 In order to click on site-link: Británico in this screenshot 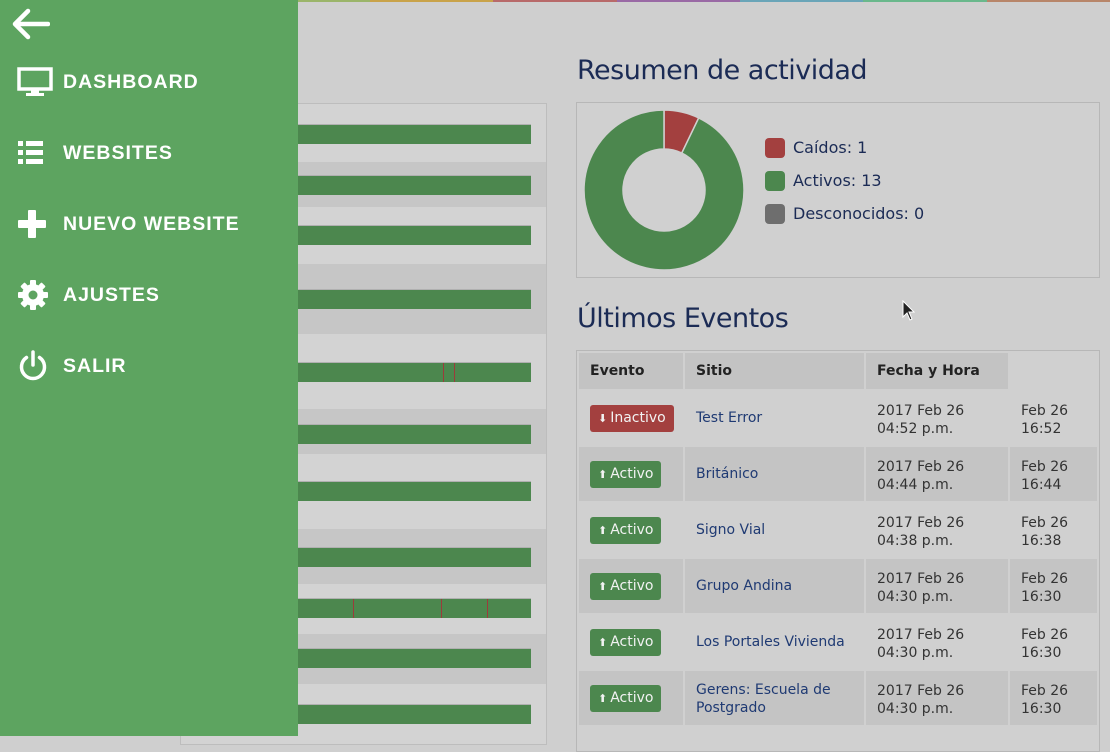, I will do `click(771, 474)`.